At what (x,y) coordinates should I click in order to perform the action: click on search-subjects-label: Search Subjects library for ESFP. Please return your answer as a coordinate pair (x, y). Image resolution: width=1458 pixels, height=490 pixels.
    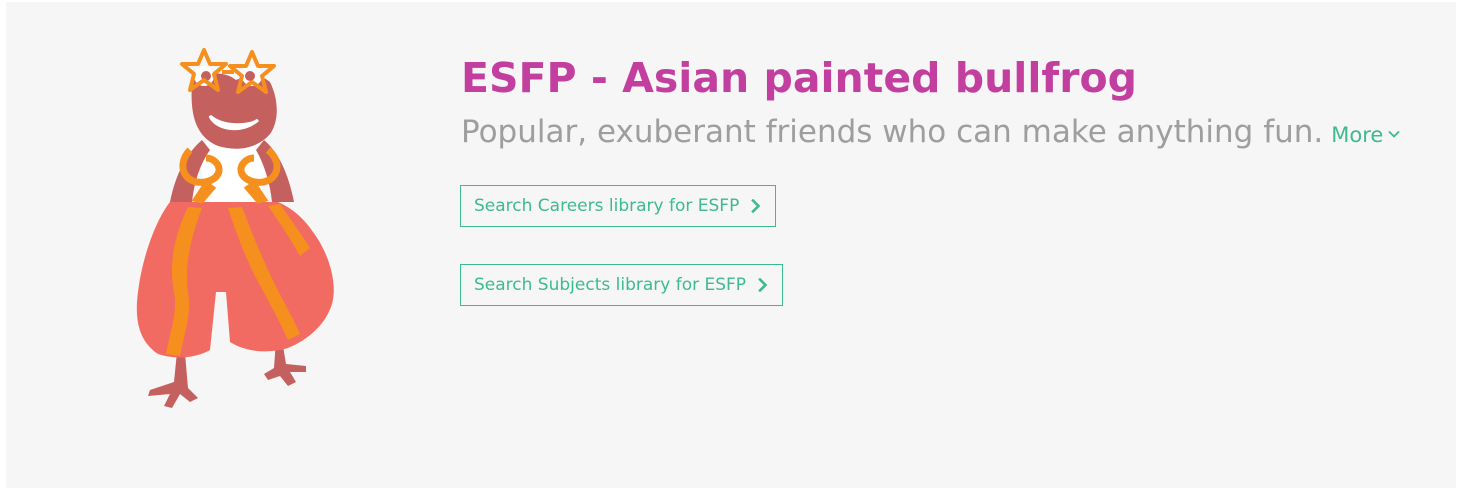
    Looking at the image, I should click on (610, 285).